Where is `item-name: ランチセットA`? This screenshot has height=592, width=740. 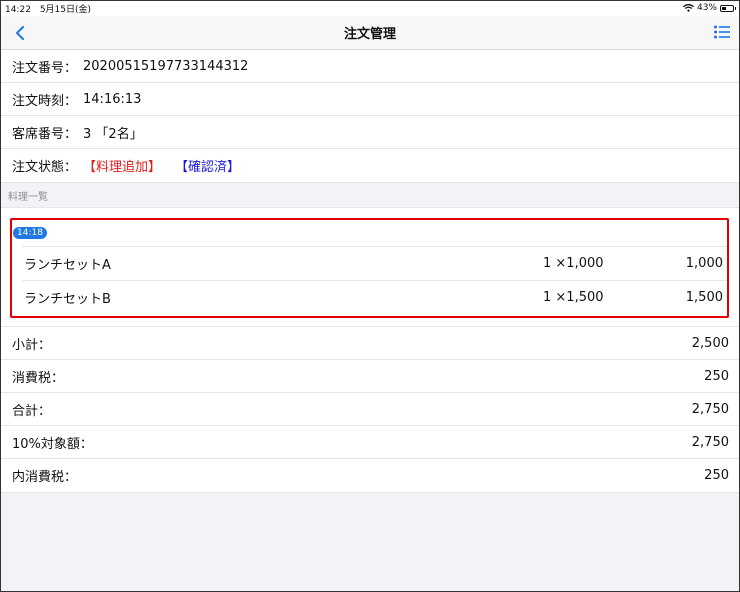
item-name: ランチセットA is located at coordinates (67, 265).